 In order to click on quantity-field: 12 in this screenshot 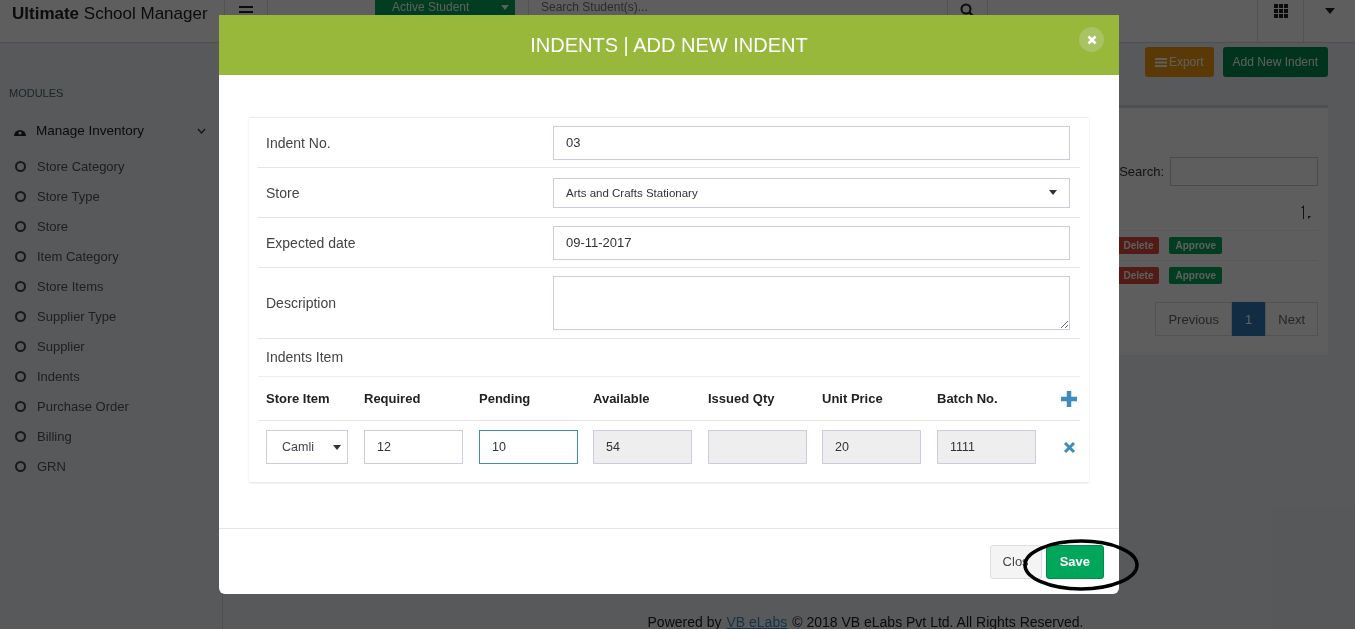, I will do `click(413, 447)`.